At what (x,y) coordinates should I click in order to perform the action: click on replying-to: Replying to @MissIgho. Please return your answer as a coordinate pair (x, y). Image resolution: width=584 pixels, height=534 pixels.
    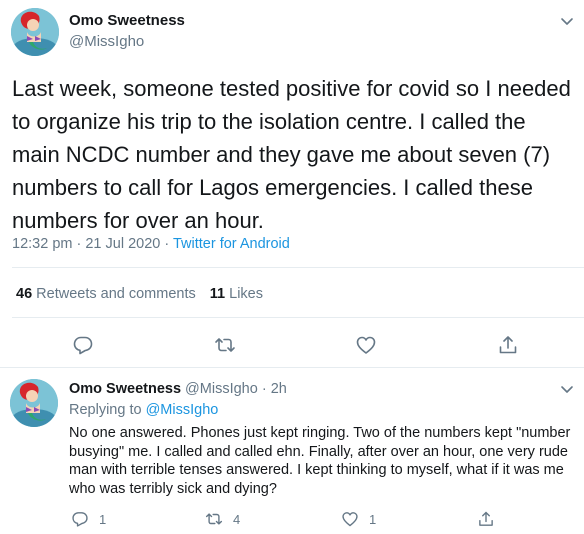
    Looking at the image, I should click on (143, 410).